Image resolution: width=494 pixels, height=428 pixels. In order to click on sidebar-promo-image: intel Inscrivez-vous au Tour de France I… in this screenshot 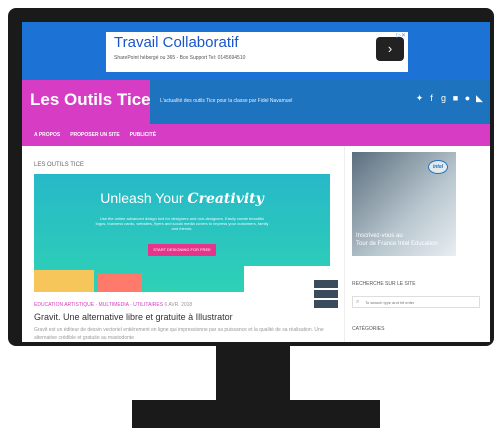, I will do `click(404, 204)`.